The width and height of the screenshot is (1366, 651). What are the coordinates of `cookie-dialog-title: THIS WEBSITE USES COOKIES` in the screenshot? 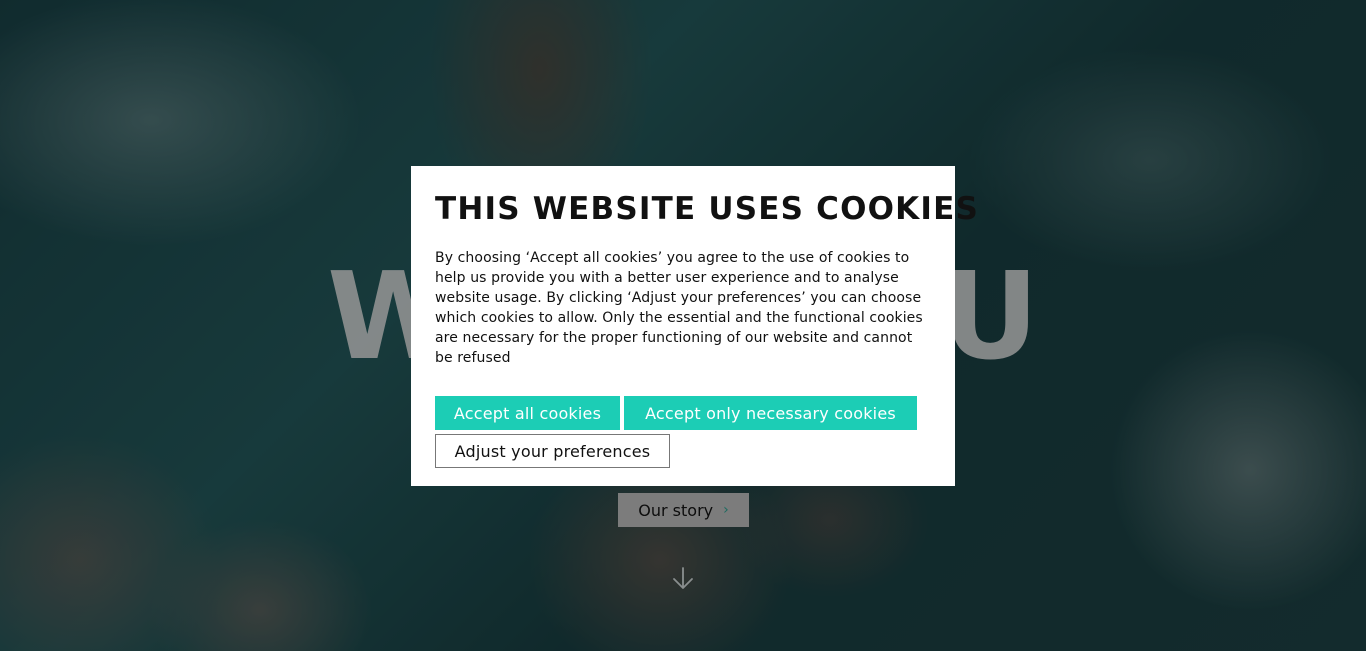 It's located at (707, 209).